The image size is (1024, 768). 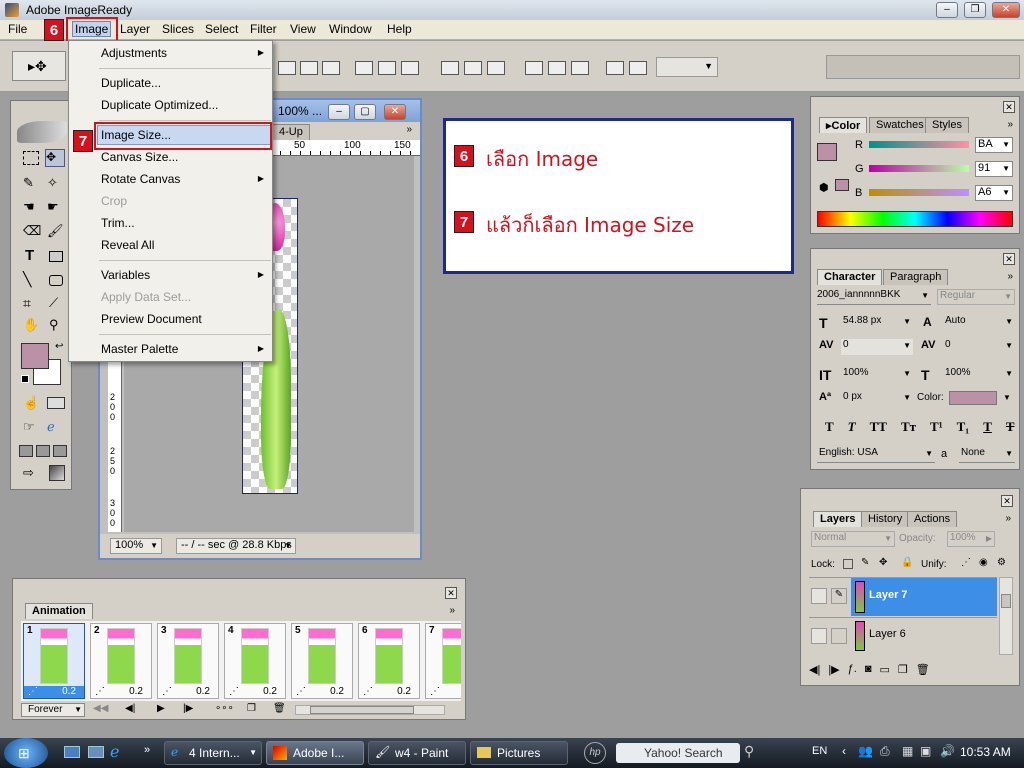 What do you see at coordinates (979, 347) in the screenshot?
I see `tracking-input: 0 ▼` at bounding box center [979, 347].